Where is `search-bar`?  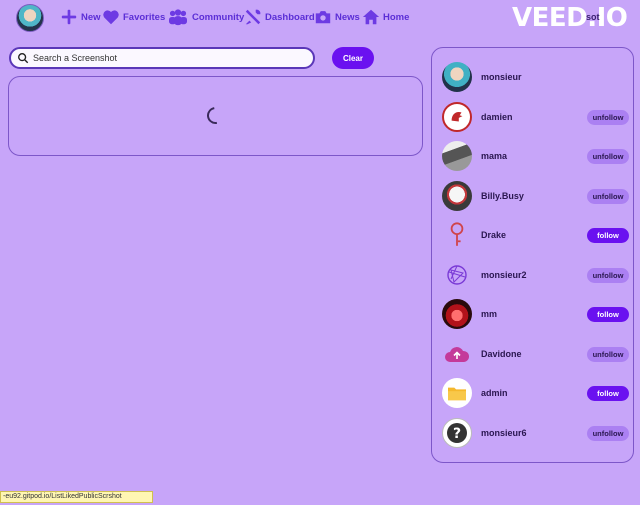
search-bar is located at coordinates (162, 58).